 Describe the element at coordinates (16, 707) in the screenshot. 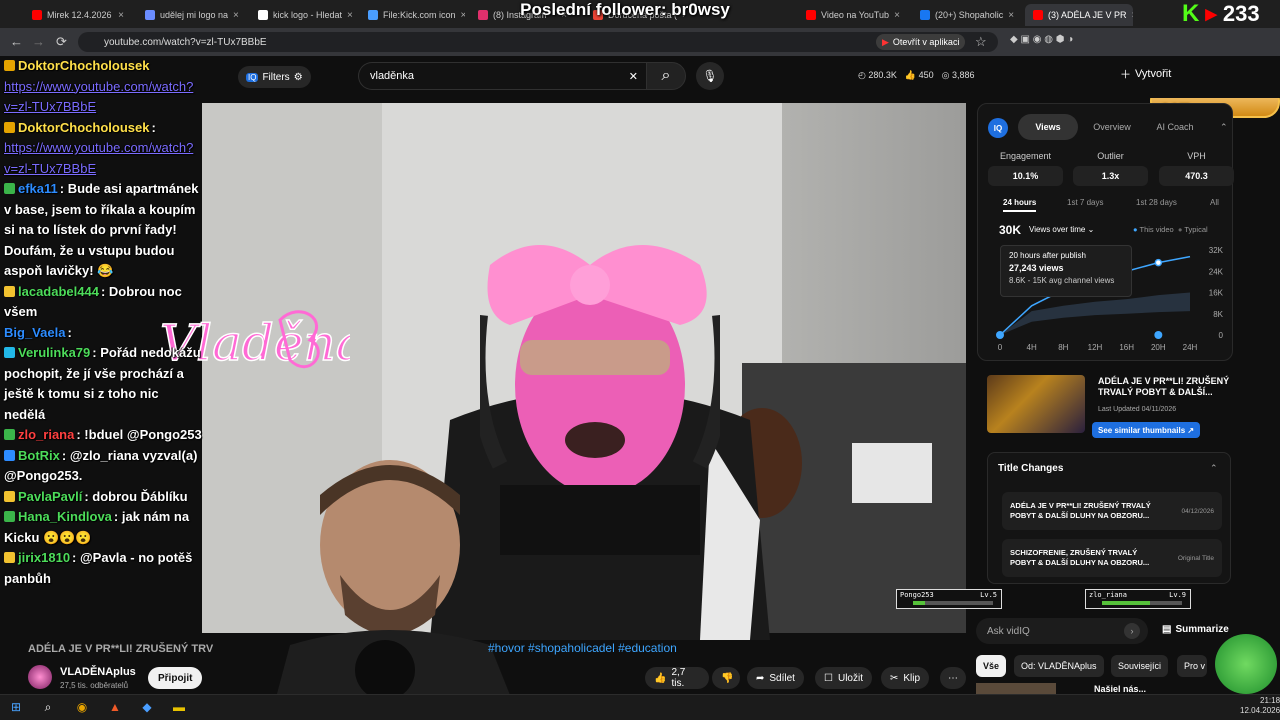

I see `windows-start-icon: ⊞` at that location.